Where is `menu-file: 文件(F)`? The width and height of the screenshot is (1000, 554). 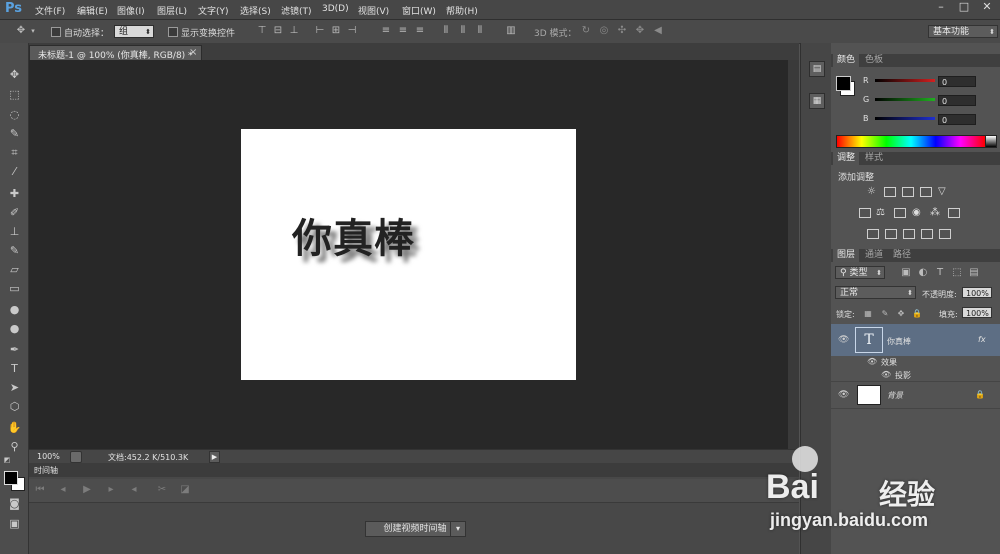 menu-file: 文件(F) is located at coordinates (50, 10).